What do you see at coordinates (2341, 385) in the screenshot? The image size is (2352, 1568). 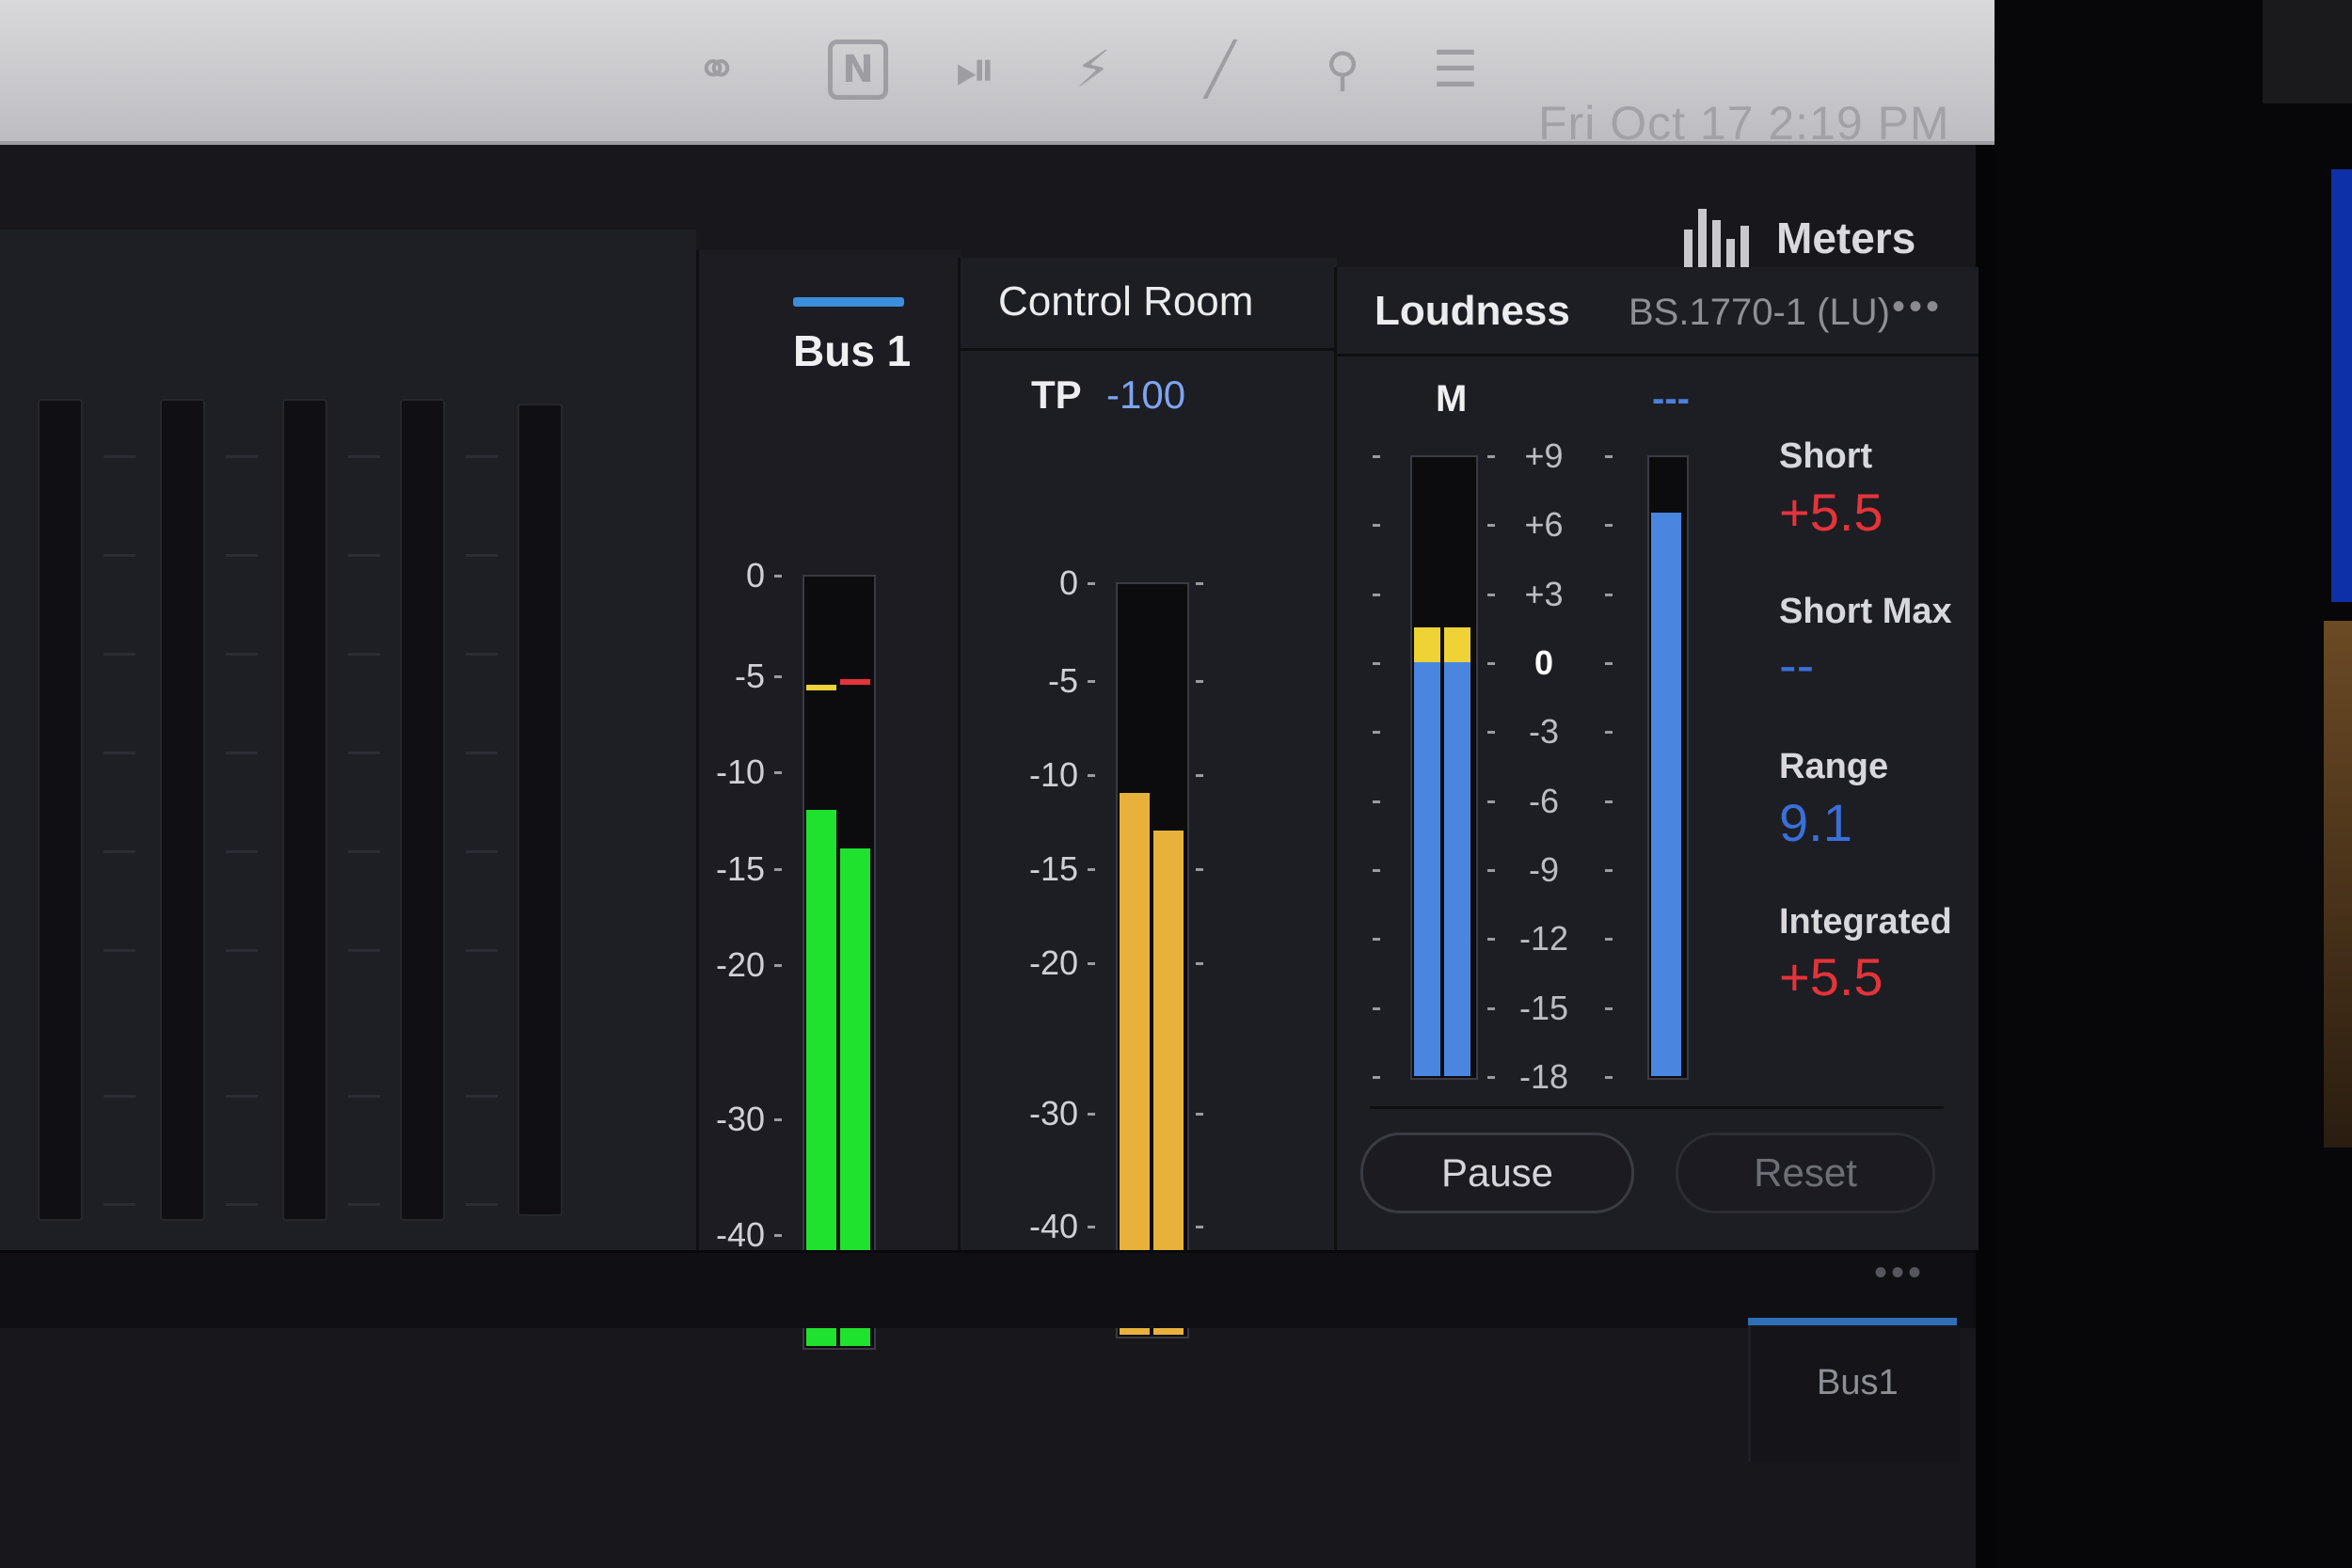 I see `background-screen-glow` at bounding box center [2341, 385].